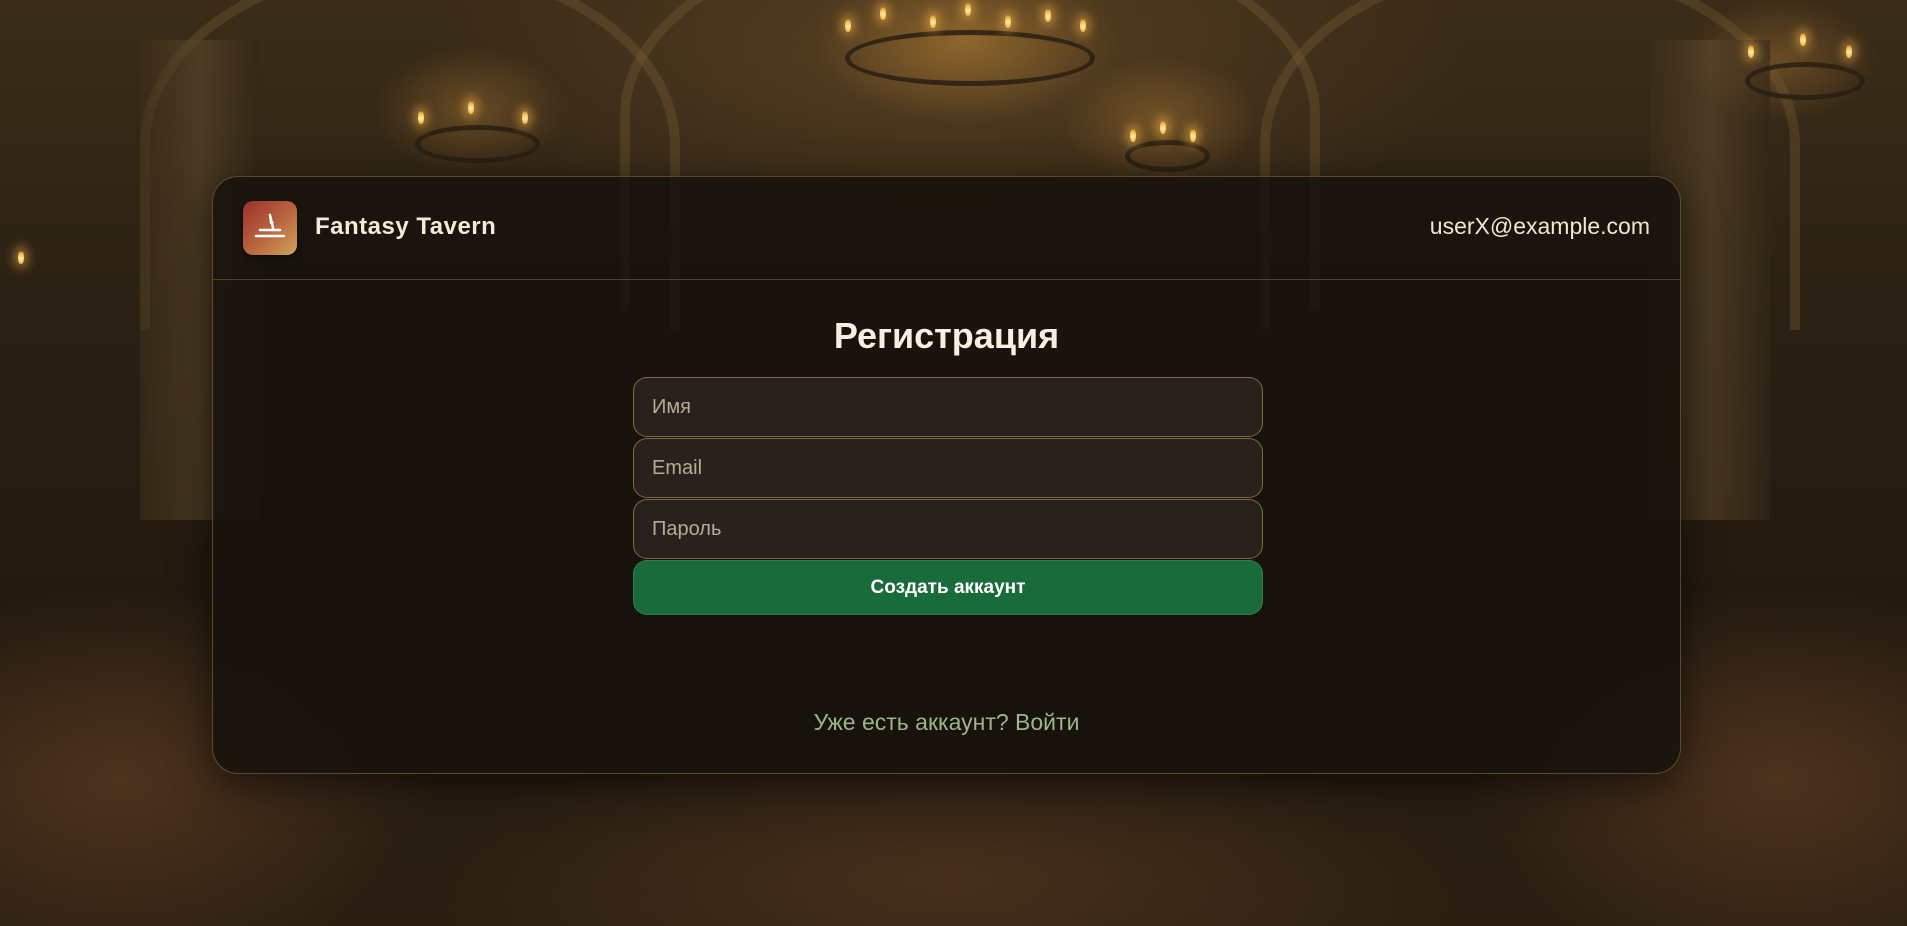  What do you see at coordinates (1539, 226) in the screenshot?
I see `user-email: userX@example.com` at bounding box center [1539, 226].